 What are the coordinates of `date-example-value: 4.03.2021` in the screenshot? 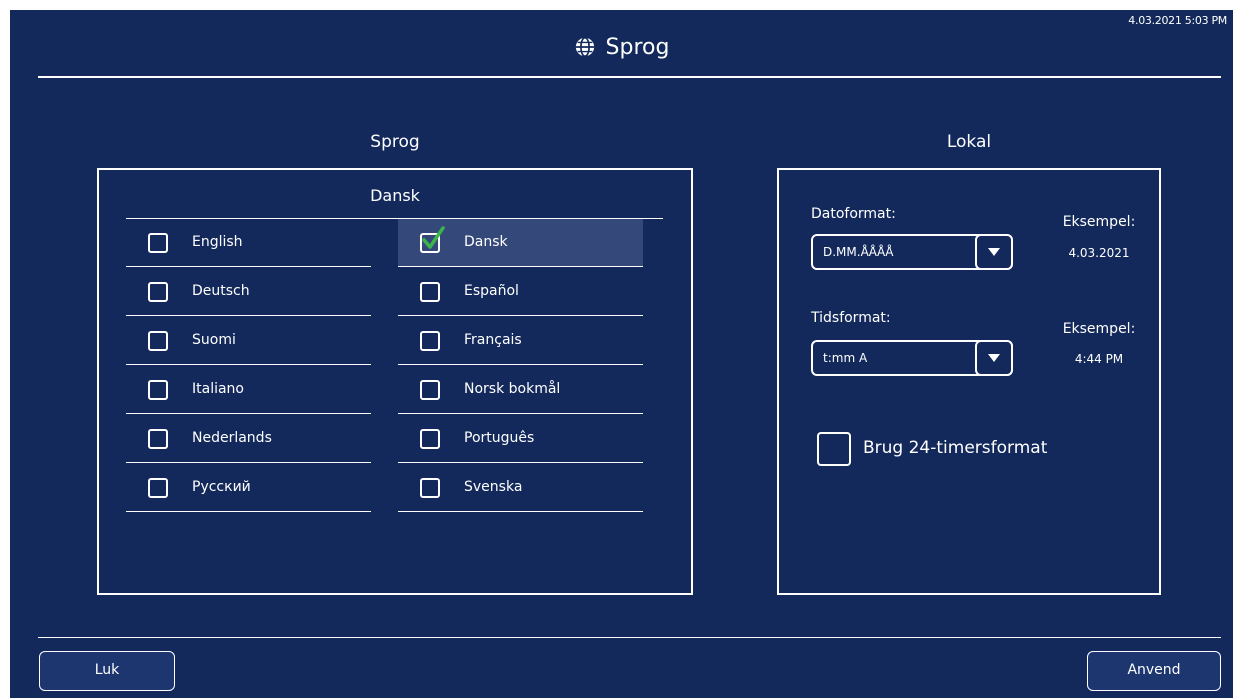 It's located at (1099, 253).